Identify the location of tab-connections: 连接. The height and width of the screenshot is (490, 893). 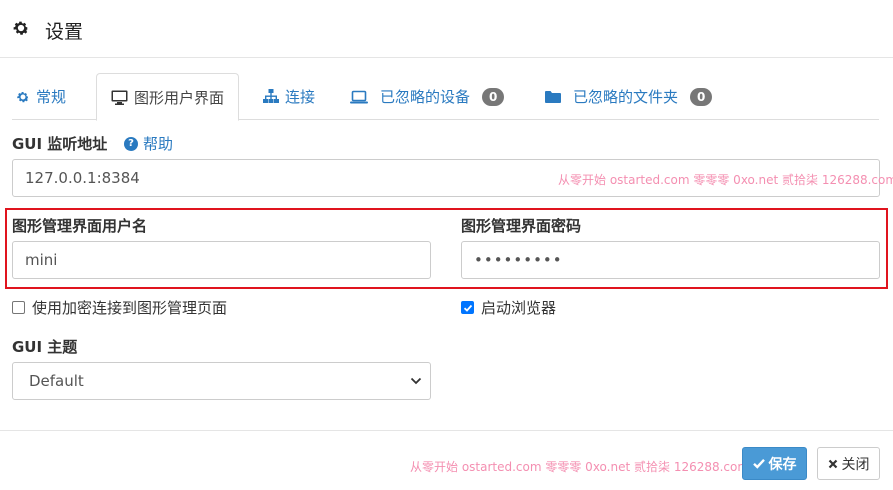
(289, 96).